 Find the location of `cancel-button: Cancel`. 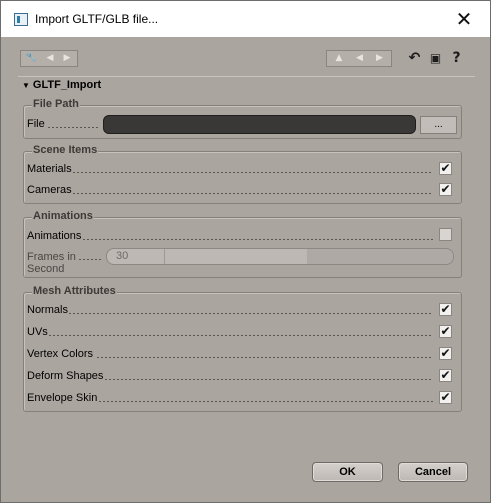

cancel-button: Cancel is located at coordinates (433, 472).